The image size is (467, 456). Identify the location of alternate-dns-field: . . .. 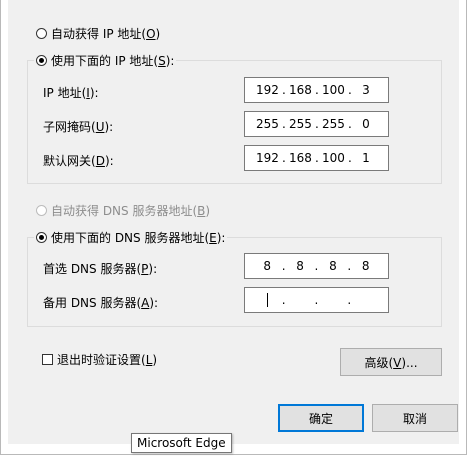
(316, 300).